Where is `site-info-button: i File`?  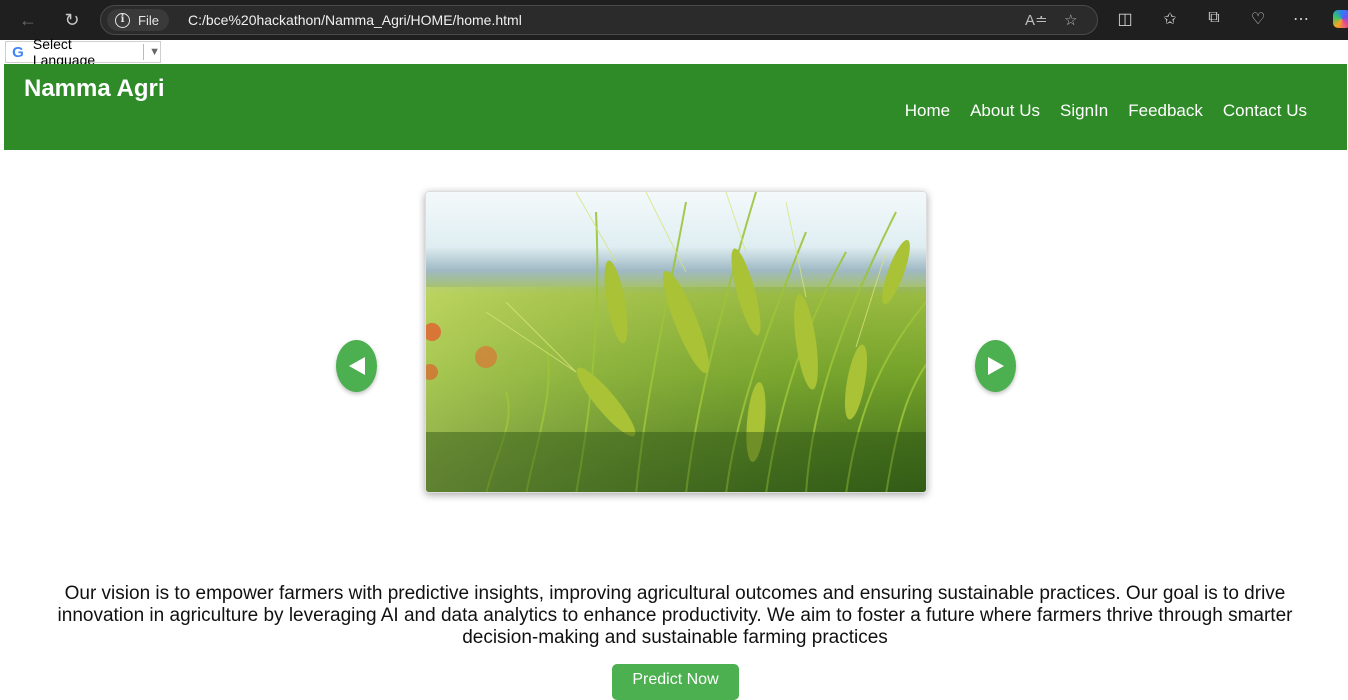
site-info-button: i File is located at coordinates (138, 20).